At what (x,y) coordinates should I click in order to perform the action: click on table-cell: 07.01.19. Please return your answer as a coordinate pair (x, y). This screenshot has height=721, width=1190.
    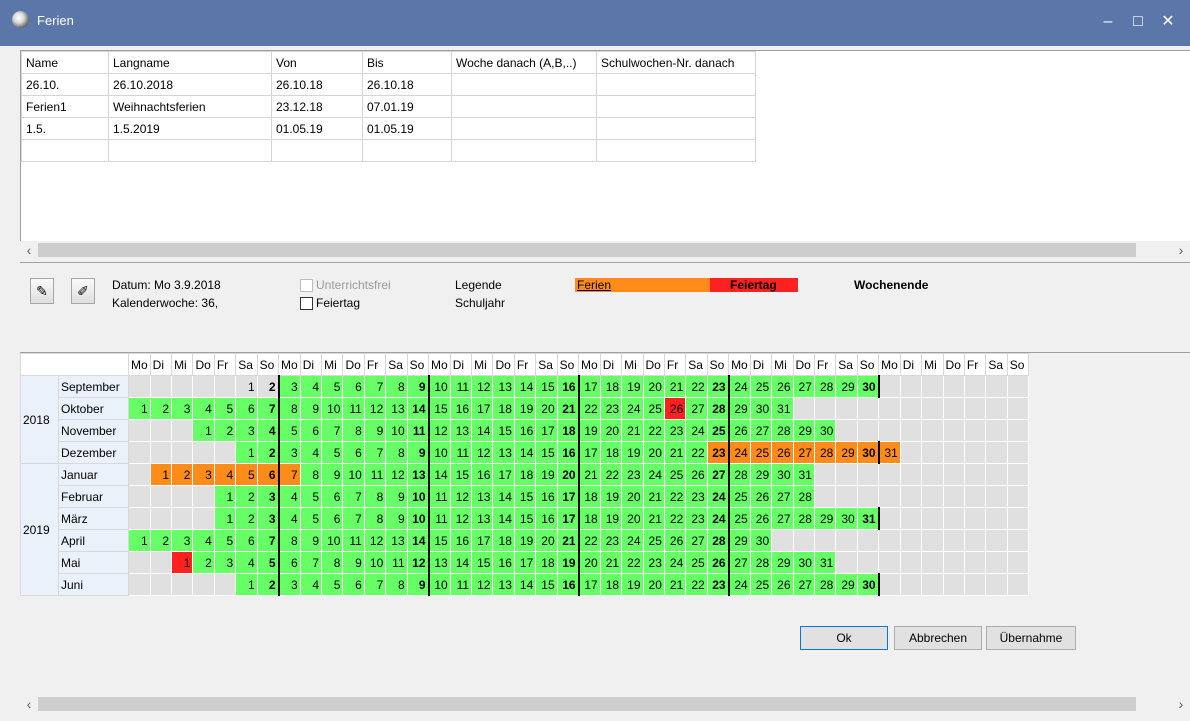
    Looking at the image, I should click on (407, 106).